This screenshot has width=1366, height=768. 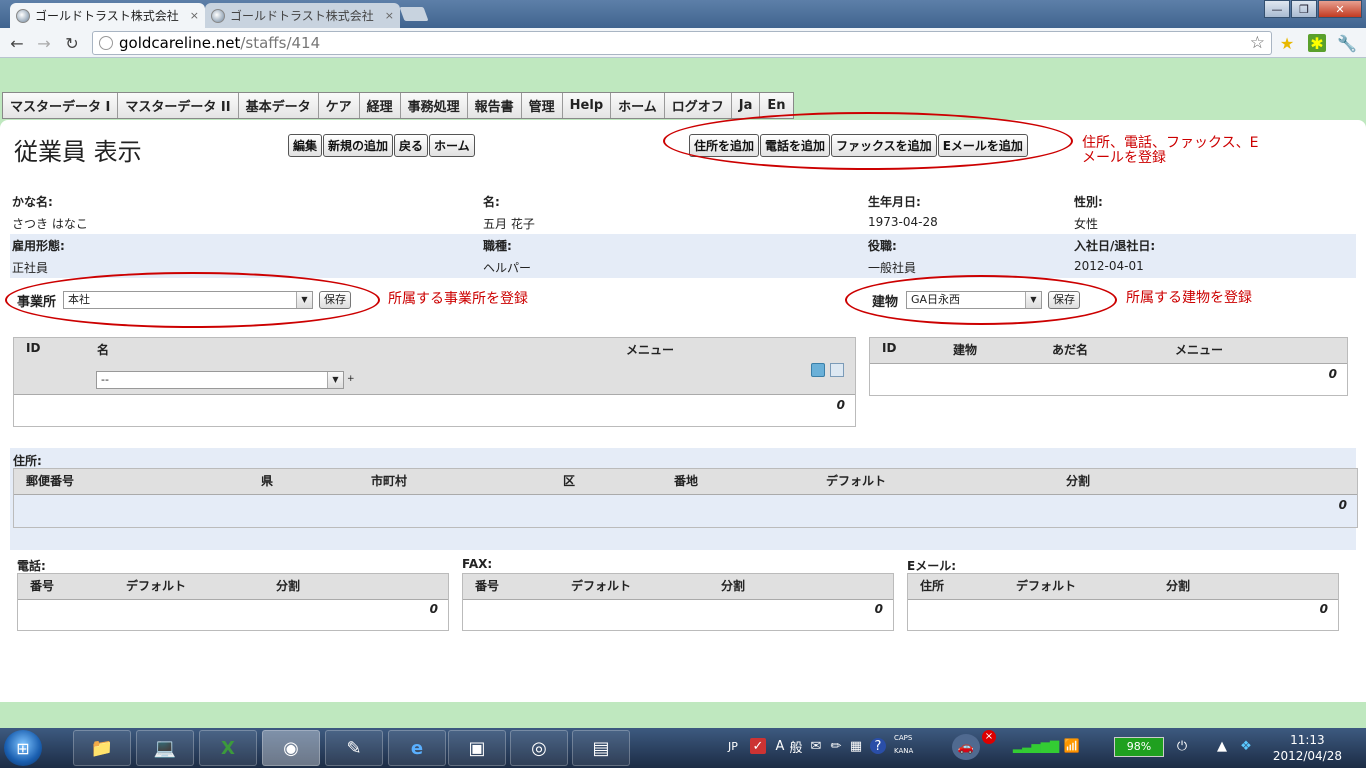 I want to click on birthdate-field: 生年月日: 1973-04-28, so click(x=903, y=211).